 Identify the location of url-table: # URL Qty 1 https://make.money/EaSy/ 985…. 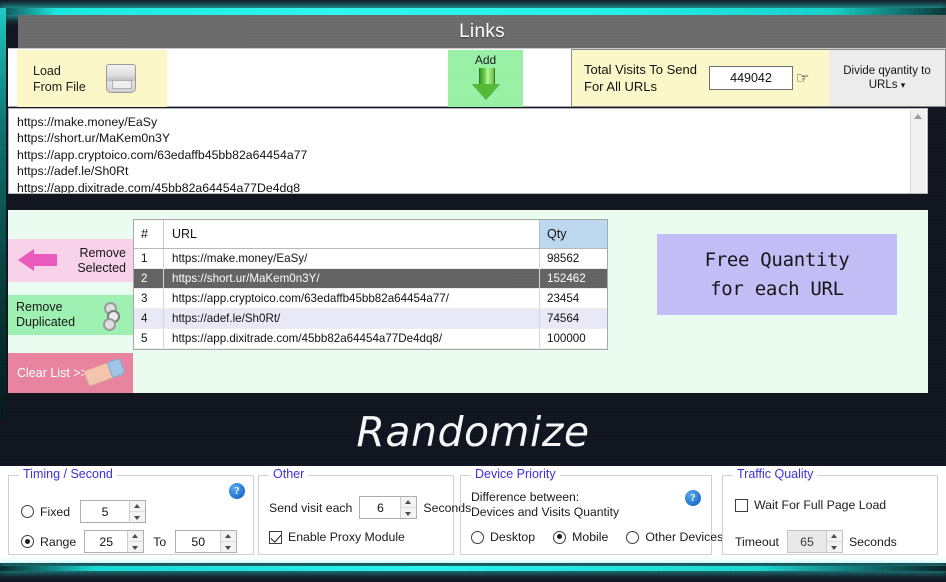
(370, 284).